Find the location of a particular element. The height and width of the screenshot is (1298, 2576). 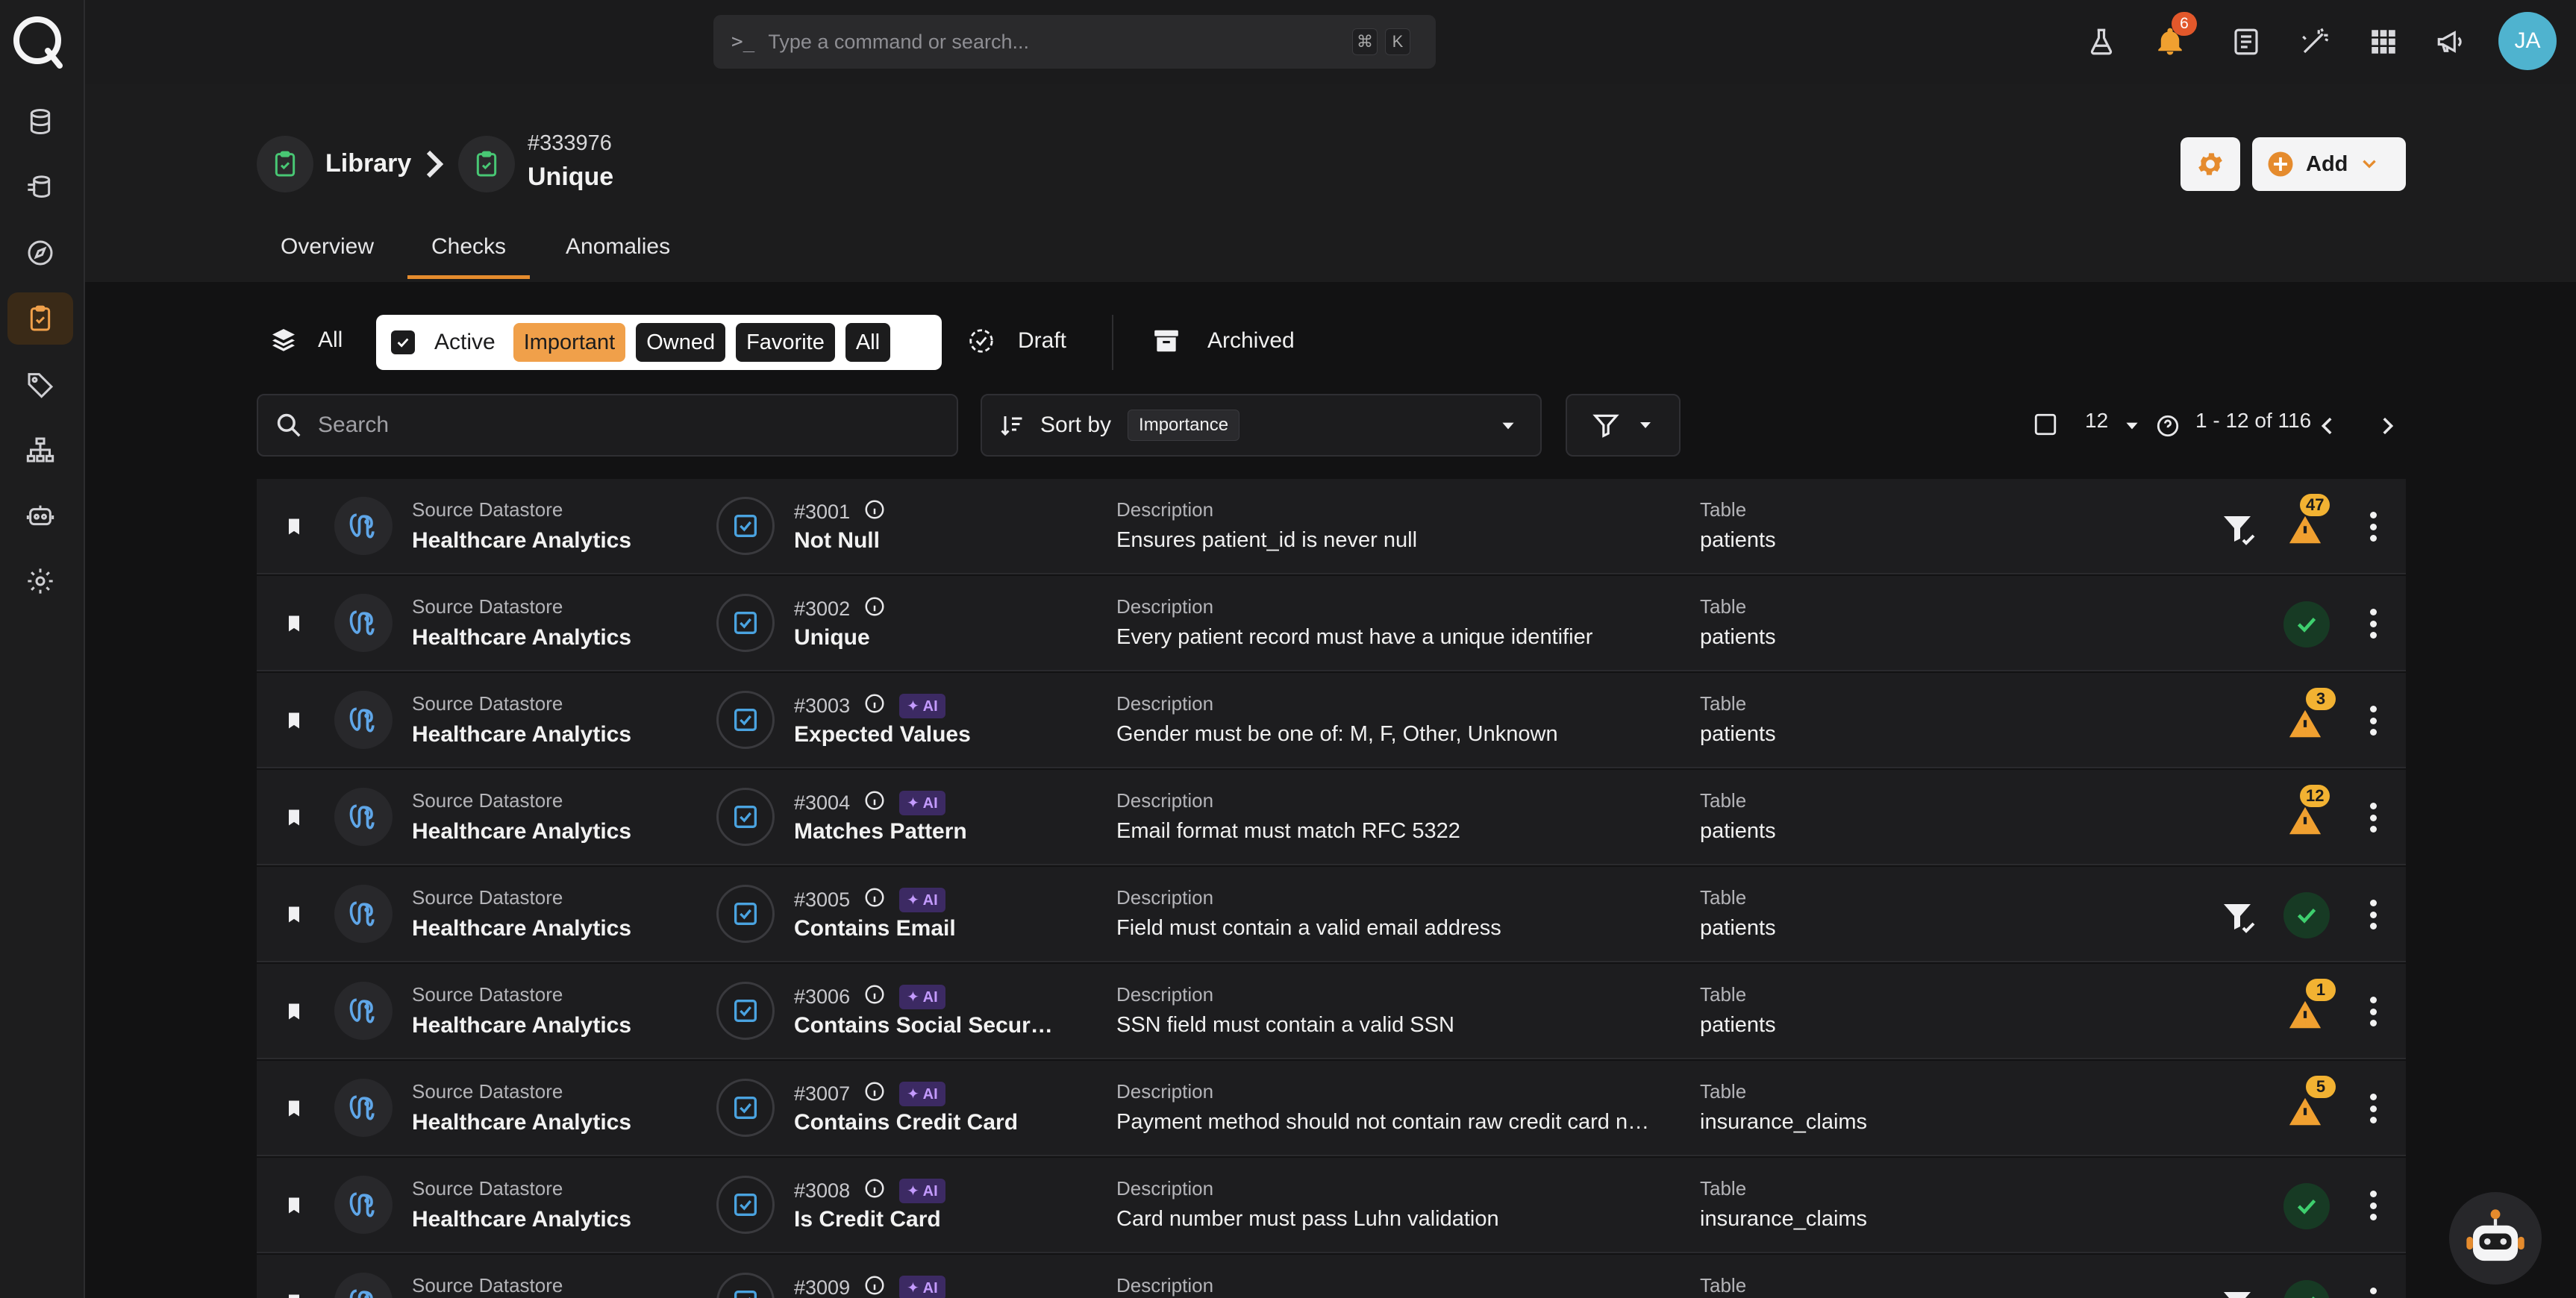

app-logo is located at coordinates (38, 41).